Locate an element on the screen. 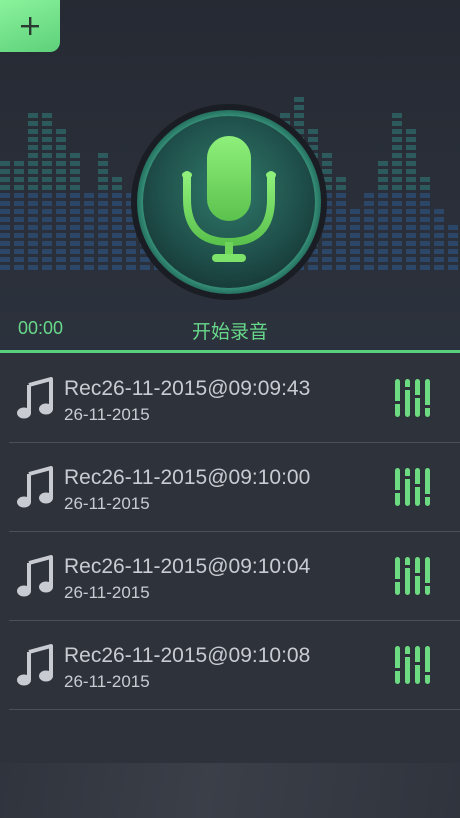 This screenshot has height=818, width=460. recording-date: 26-11-2015 is located at coordinates (107, 681).